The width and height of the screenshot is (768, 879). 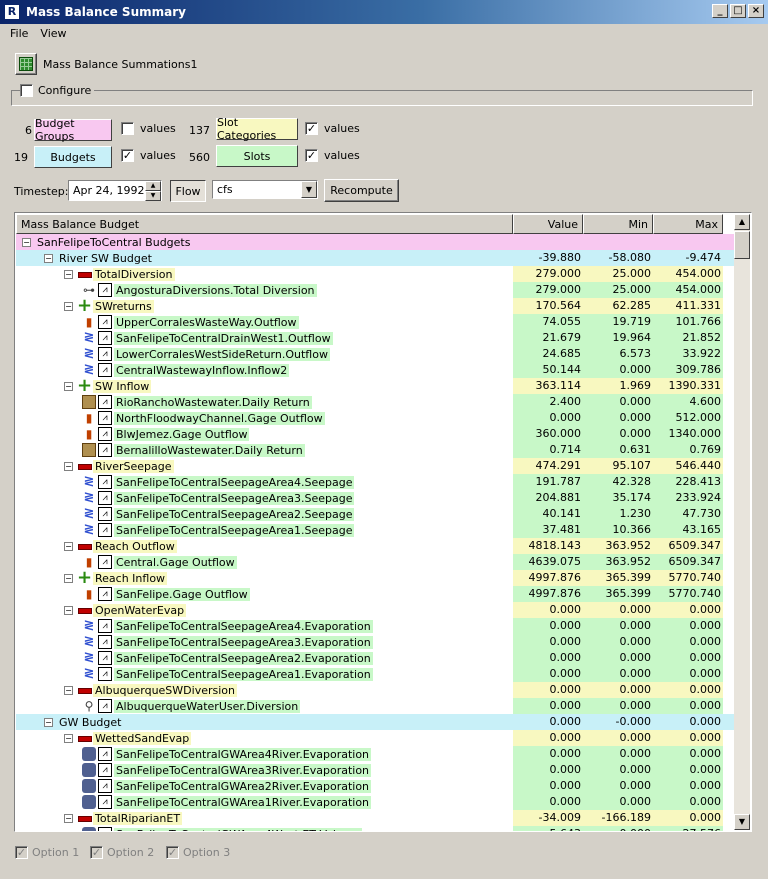 I want to click on budget-groups-values-checkbox, so click(x=127, y=128).